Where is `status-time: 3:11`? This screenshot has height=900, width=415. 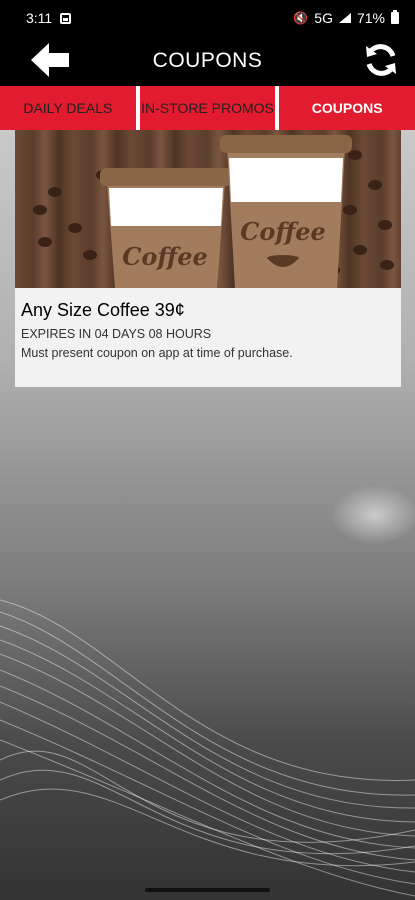
status-time: 3:11 is located at coordinates (39, 18).